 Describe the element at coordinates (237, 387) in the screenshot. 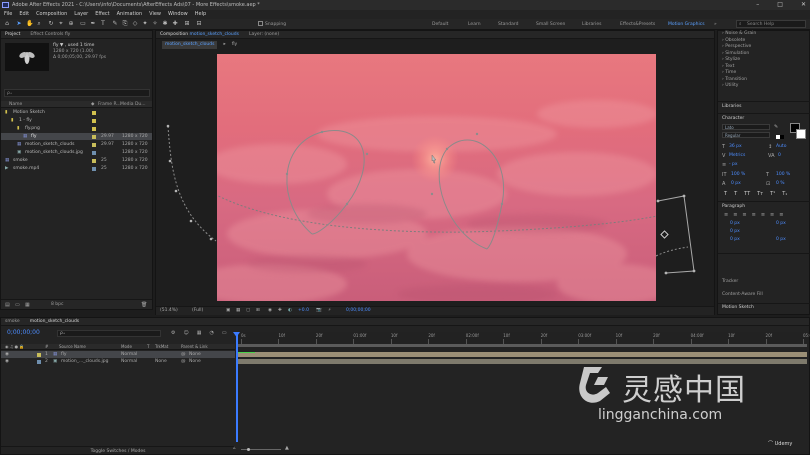

I see `playhead` at that location.